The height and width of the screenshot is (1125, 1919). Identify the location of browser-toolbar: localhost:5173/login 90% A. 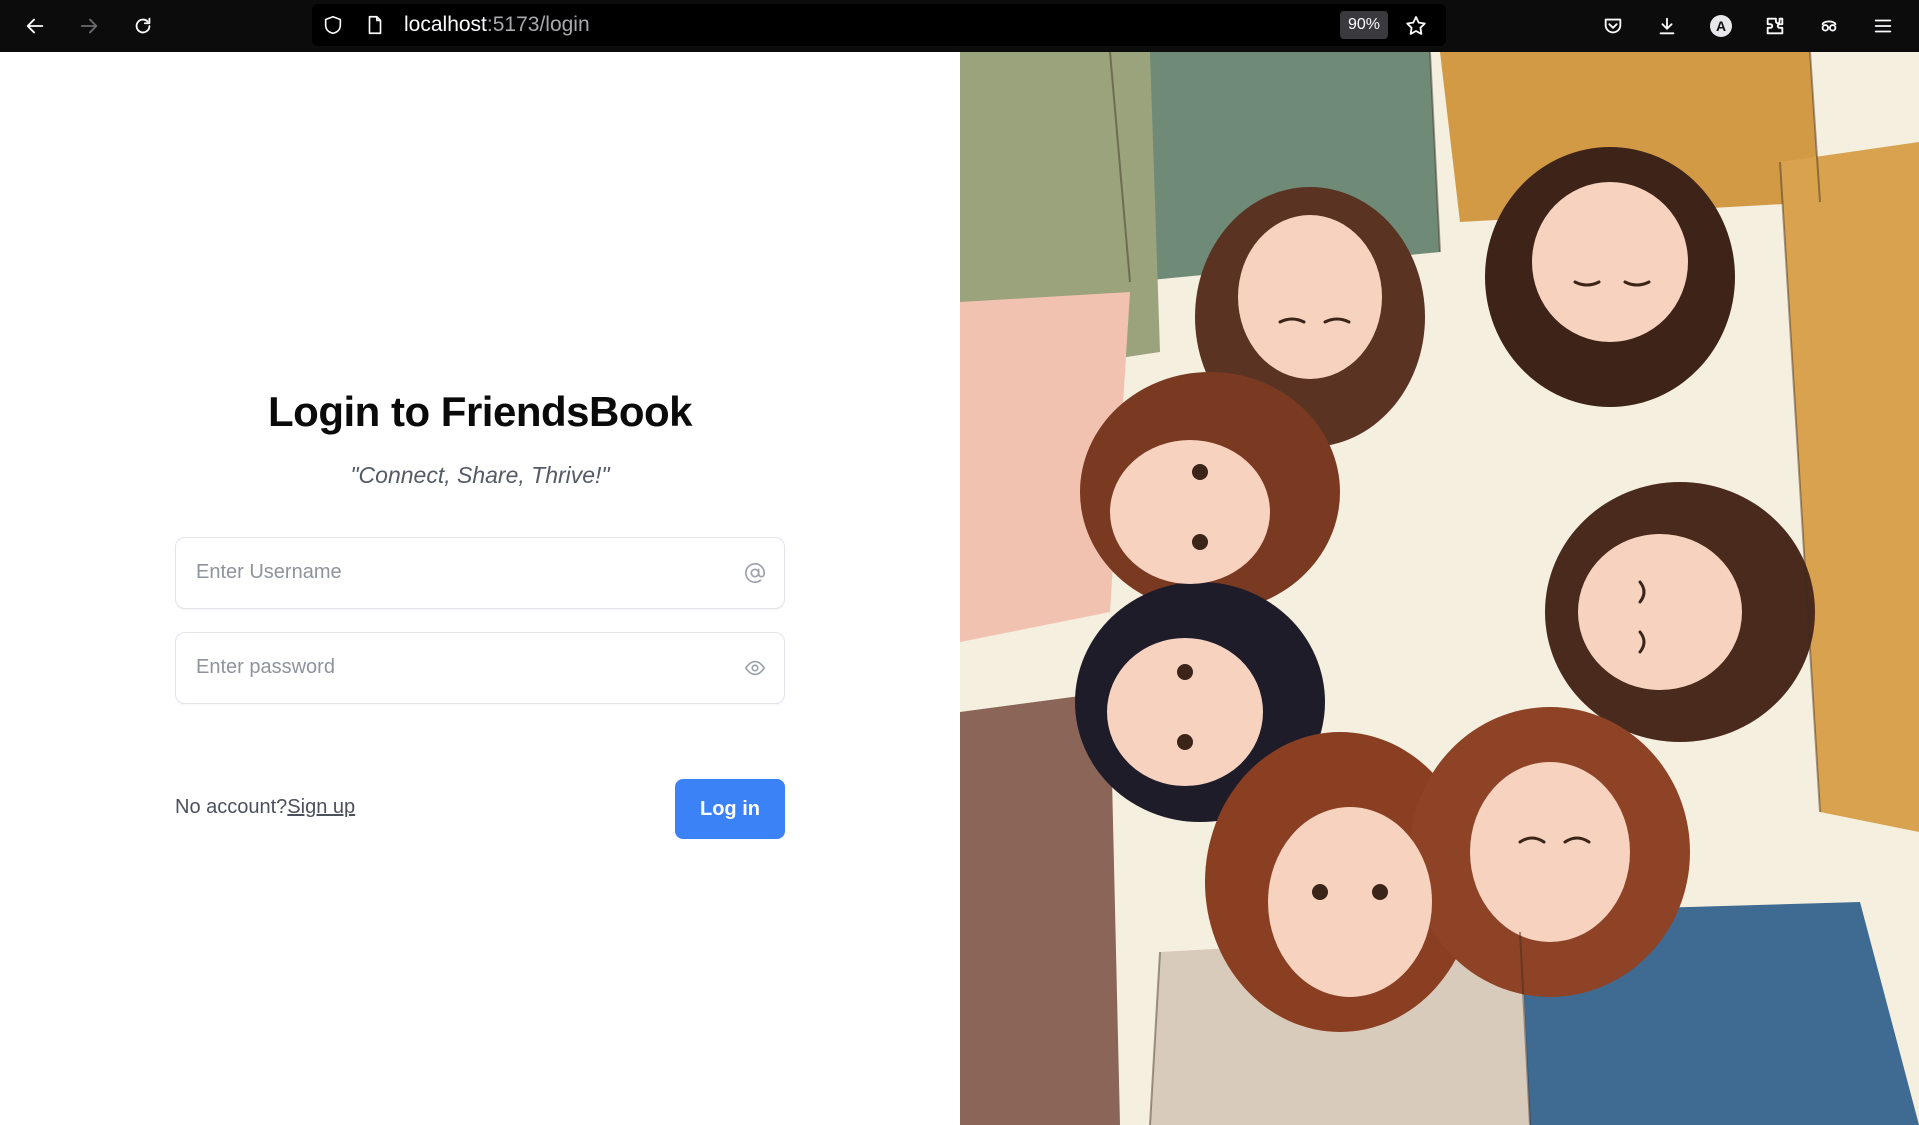
(959, 26).